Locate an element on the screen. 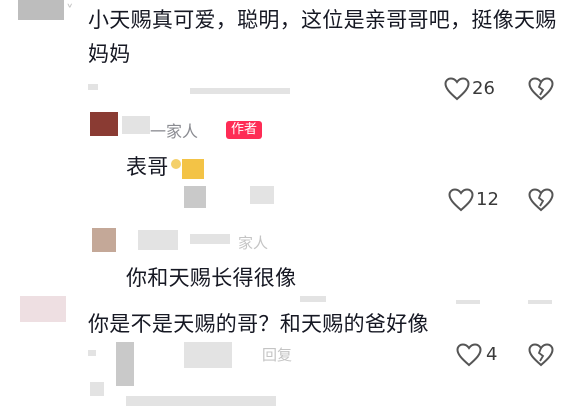 The width and height of the screenshot is (576, 406). comment-text: 小天赐真可爱，聪明，这位是亲哥哥吧，挺像天赐 is located at coordinates (322, 20).